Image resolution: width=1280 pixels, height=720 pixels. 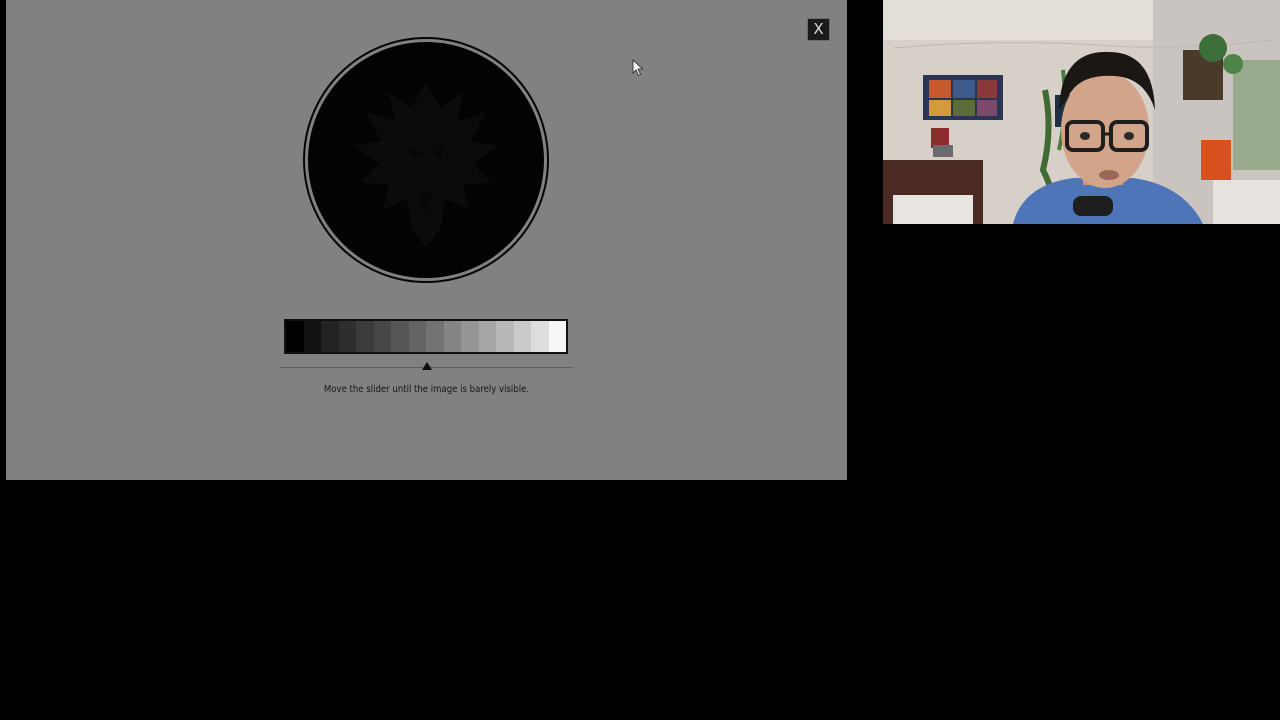 I want to click on calibration-emblem-frame, so click(x=426, y=160).